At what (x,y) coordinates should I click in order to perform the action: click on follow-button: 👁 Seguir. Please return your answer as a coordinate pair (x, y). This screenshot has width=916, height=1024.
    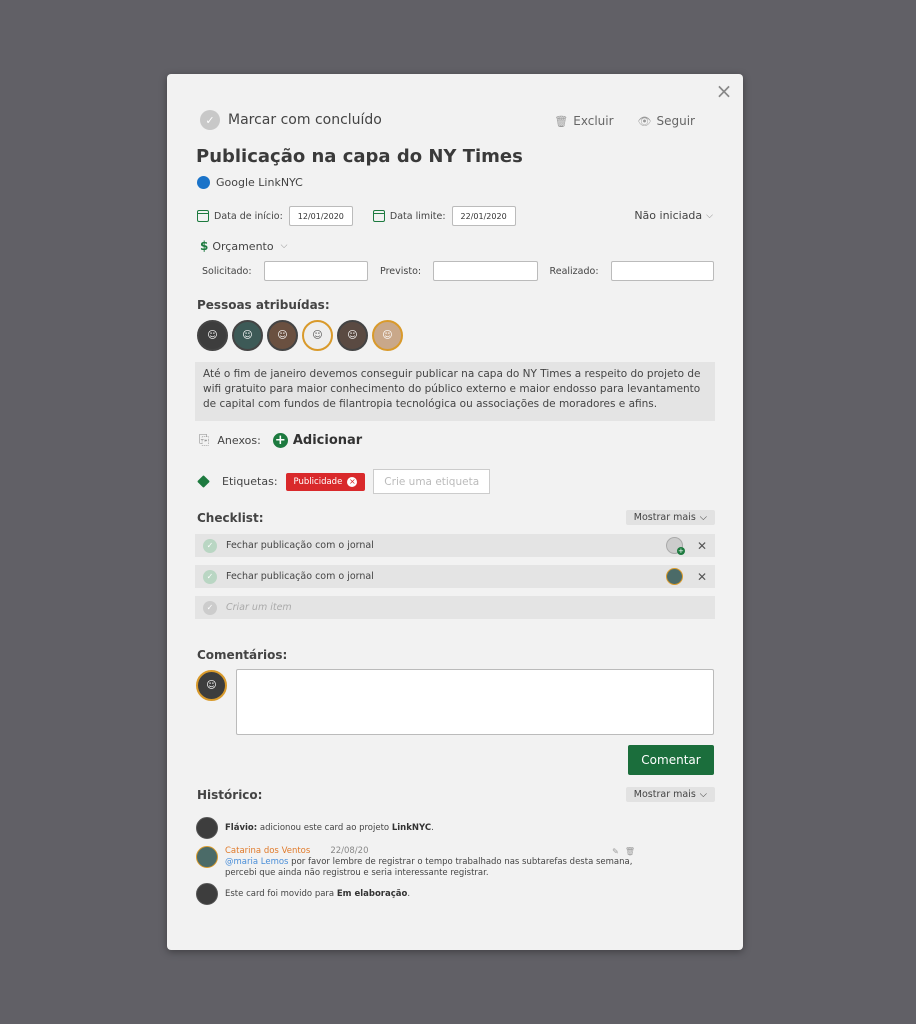
    Looking at the image, I should click on (666, 121).